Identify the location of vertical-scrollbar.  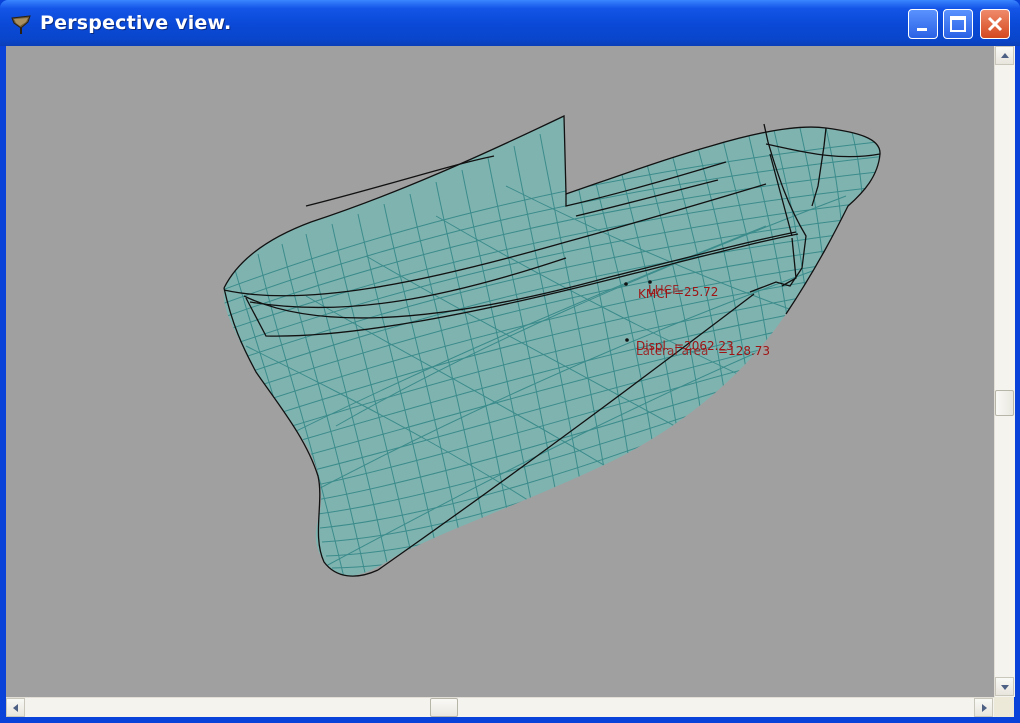
(1004, 371).